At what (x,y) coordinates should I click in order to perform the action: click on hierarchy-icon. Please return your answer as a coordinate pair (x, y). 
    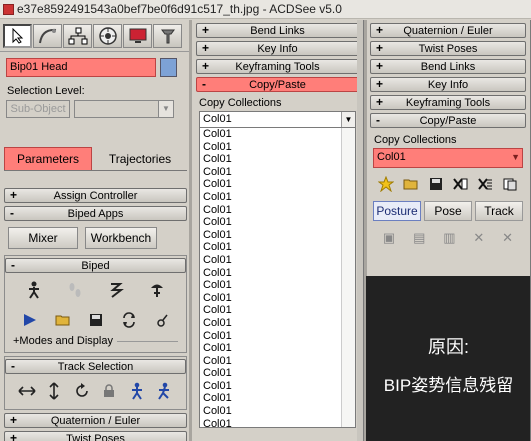
    Looking at the image, I should click on (77, 36).